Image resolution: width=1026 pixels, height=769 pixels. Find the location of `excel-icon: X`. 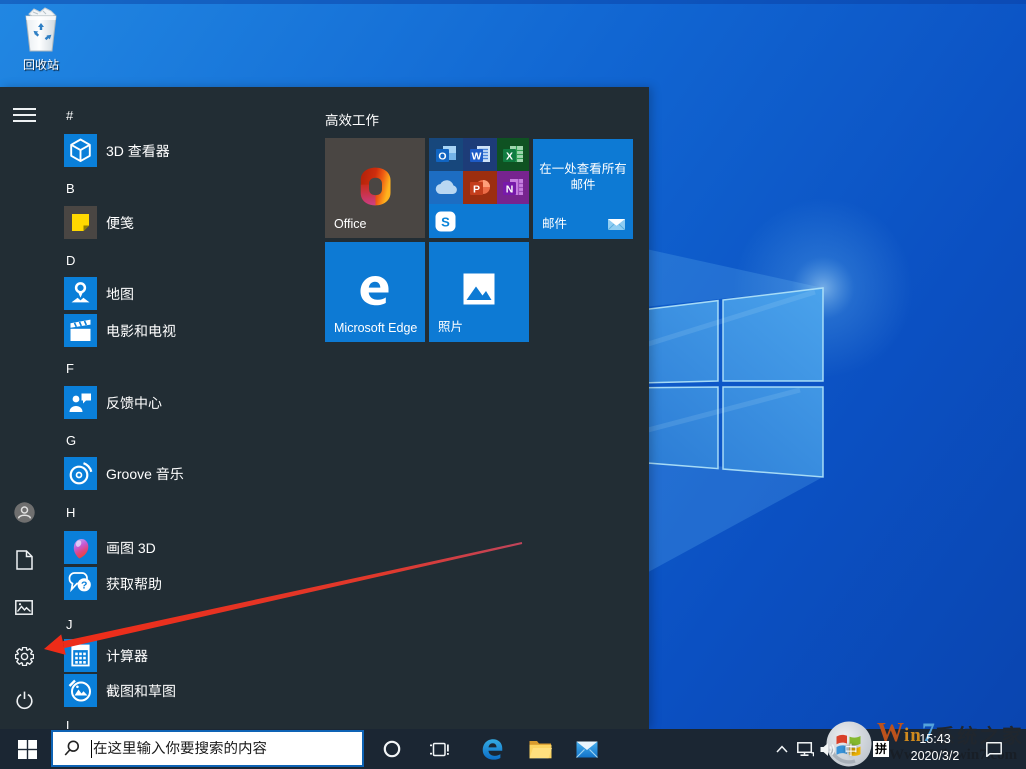

excel-icon: X is located at coordinates (513, 153).